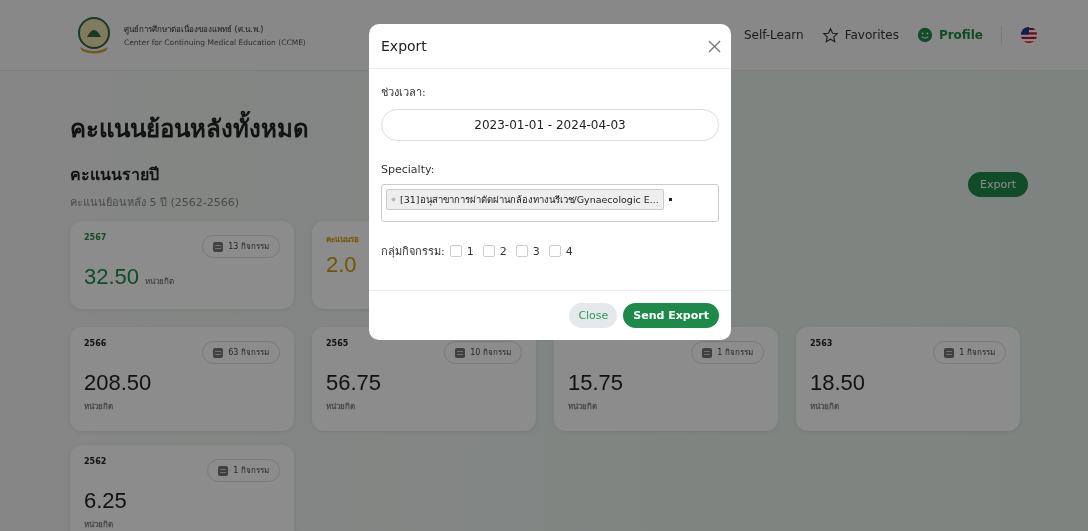 This screenshot has width=1088, height=531. What do you see at coordinates (821, 343) in the screenshot?
I see `card-year: 2563` at bounding box center [821, 343].